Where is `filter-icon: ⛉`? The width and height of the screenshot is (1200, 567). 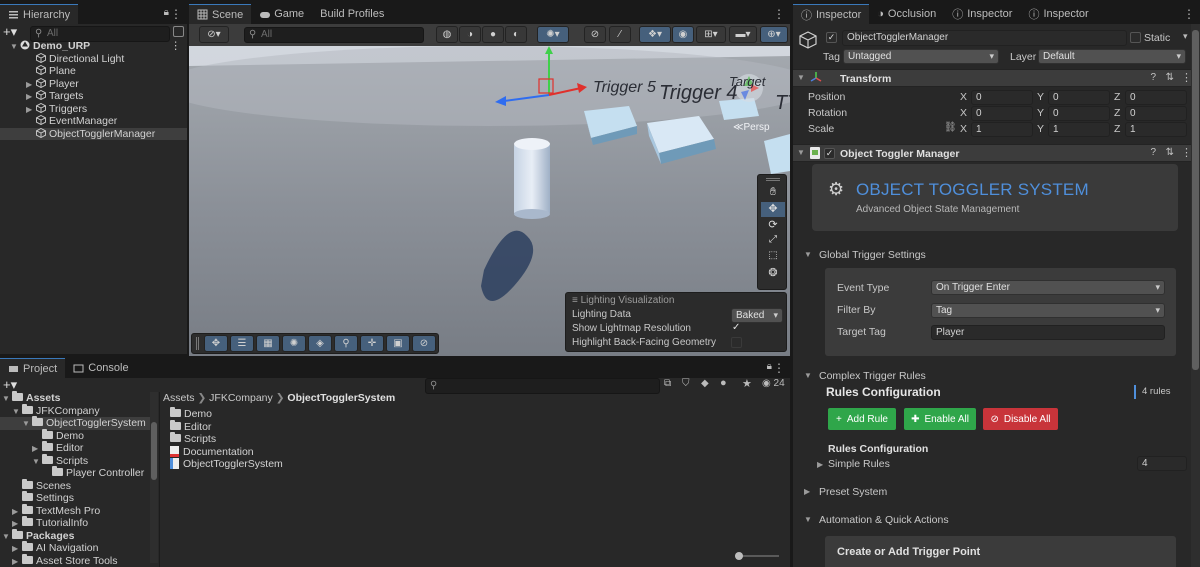
filter-icon: ⛉ is located at coordinates (686, 383).